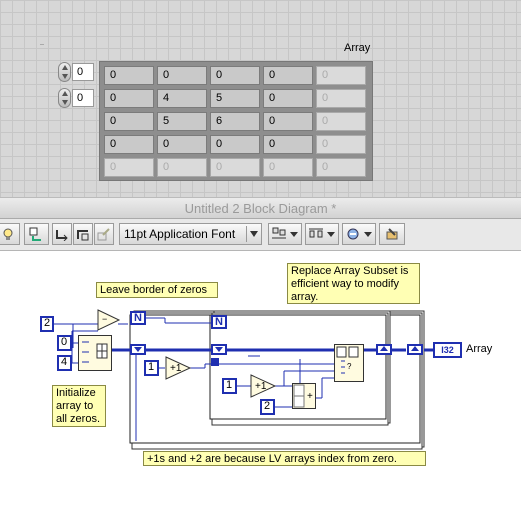  What do you see at coordinates (138, 318) in the screenshot?
I see `loop-count-outer: N` at bounding box center [138, 318].